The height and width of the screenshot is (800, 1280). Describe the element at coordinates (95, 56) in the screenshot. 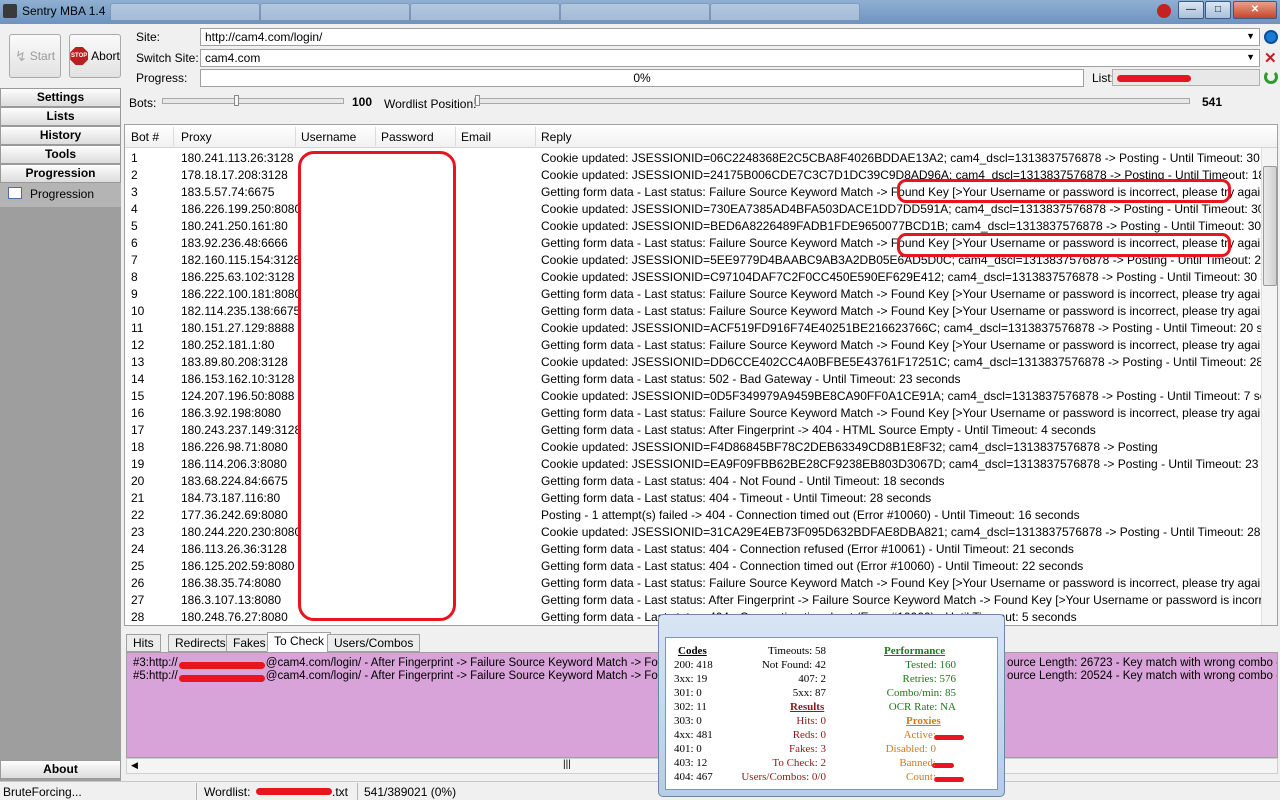

I see `abort-button: STOP Abort` at that location.